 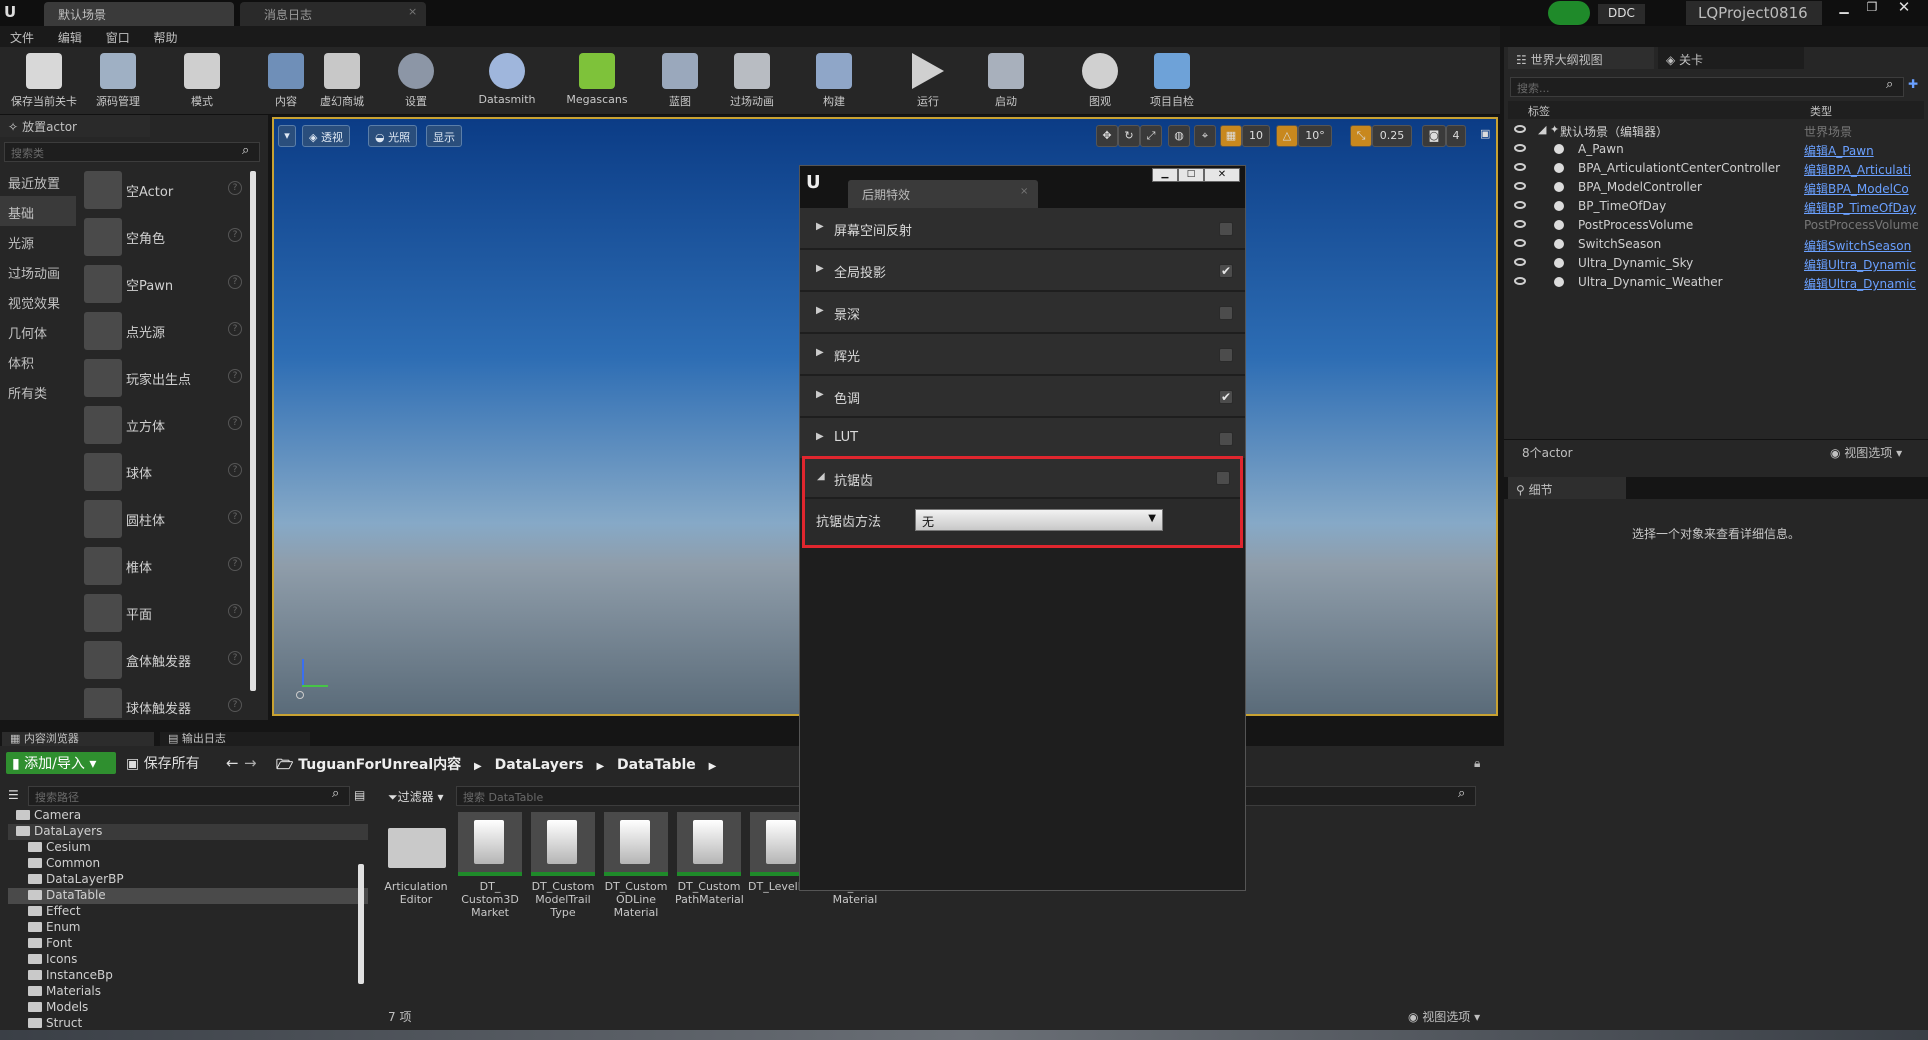 What do you see at coordinates (680, 82) in the screenshot?
I see `blueprints-button: 蓝图` at bounding box center [680, 82].